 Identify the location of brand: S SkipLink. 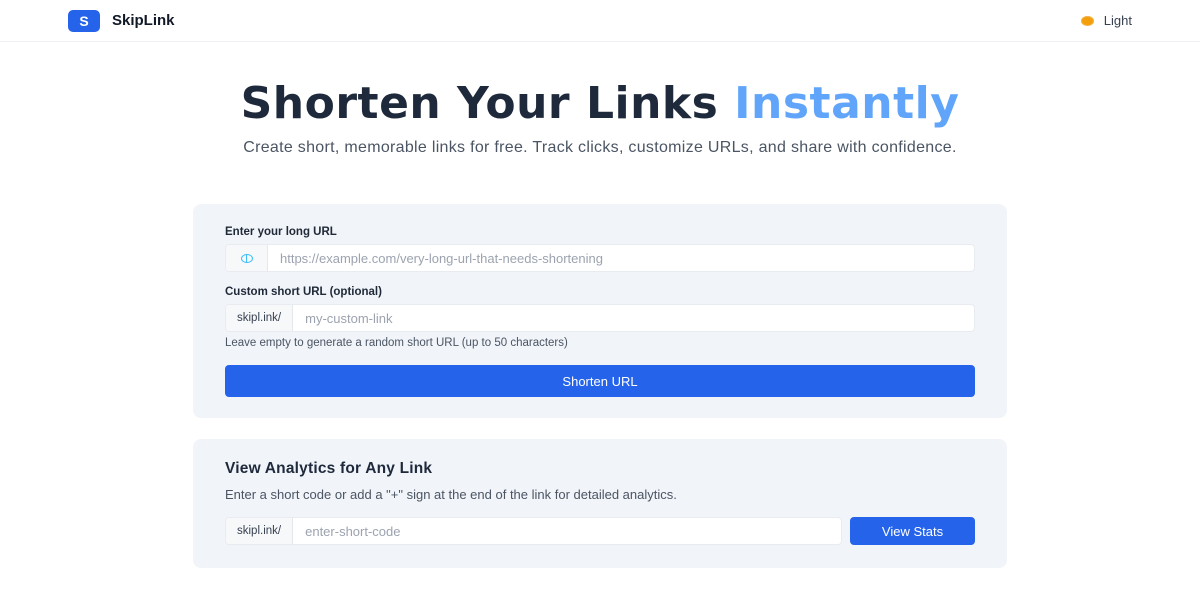
(121, 20).